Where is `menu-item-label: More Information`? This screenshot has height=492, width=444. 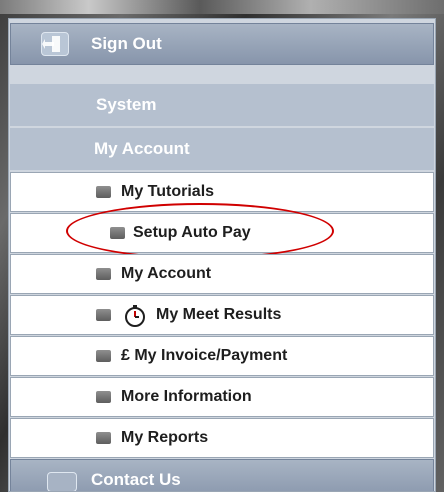
menu-item-label: More Information is located at coordinates (186, 396).